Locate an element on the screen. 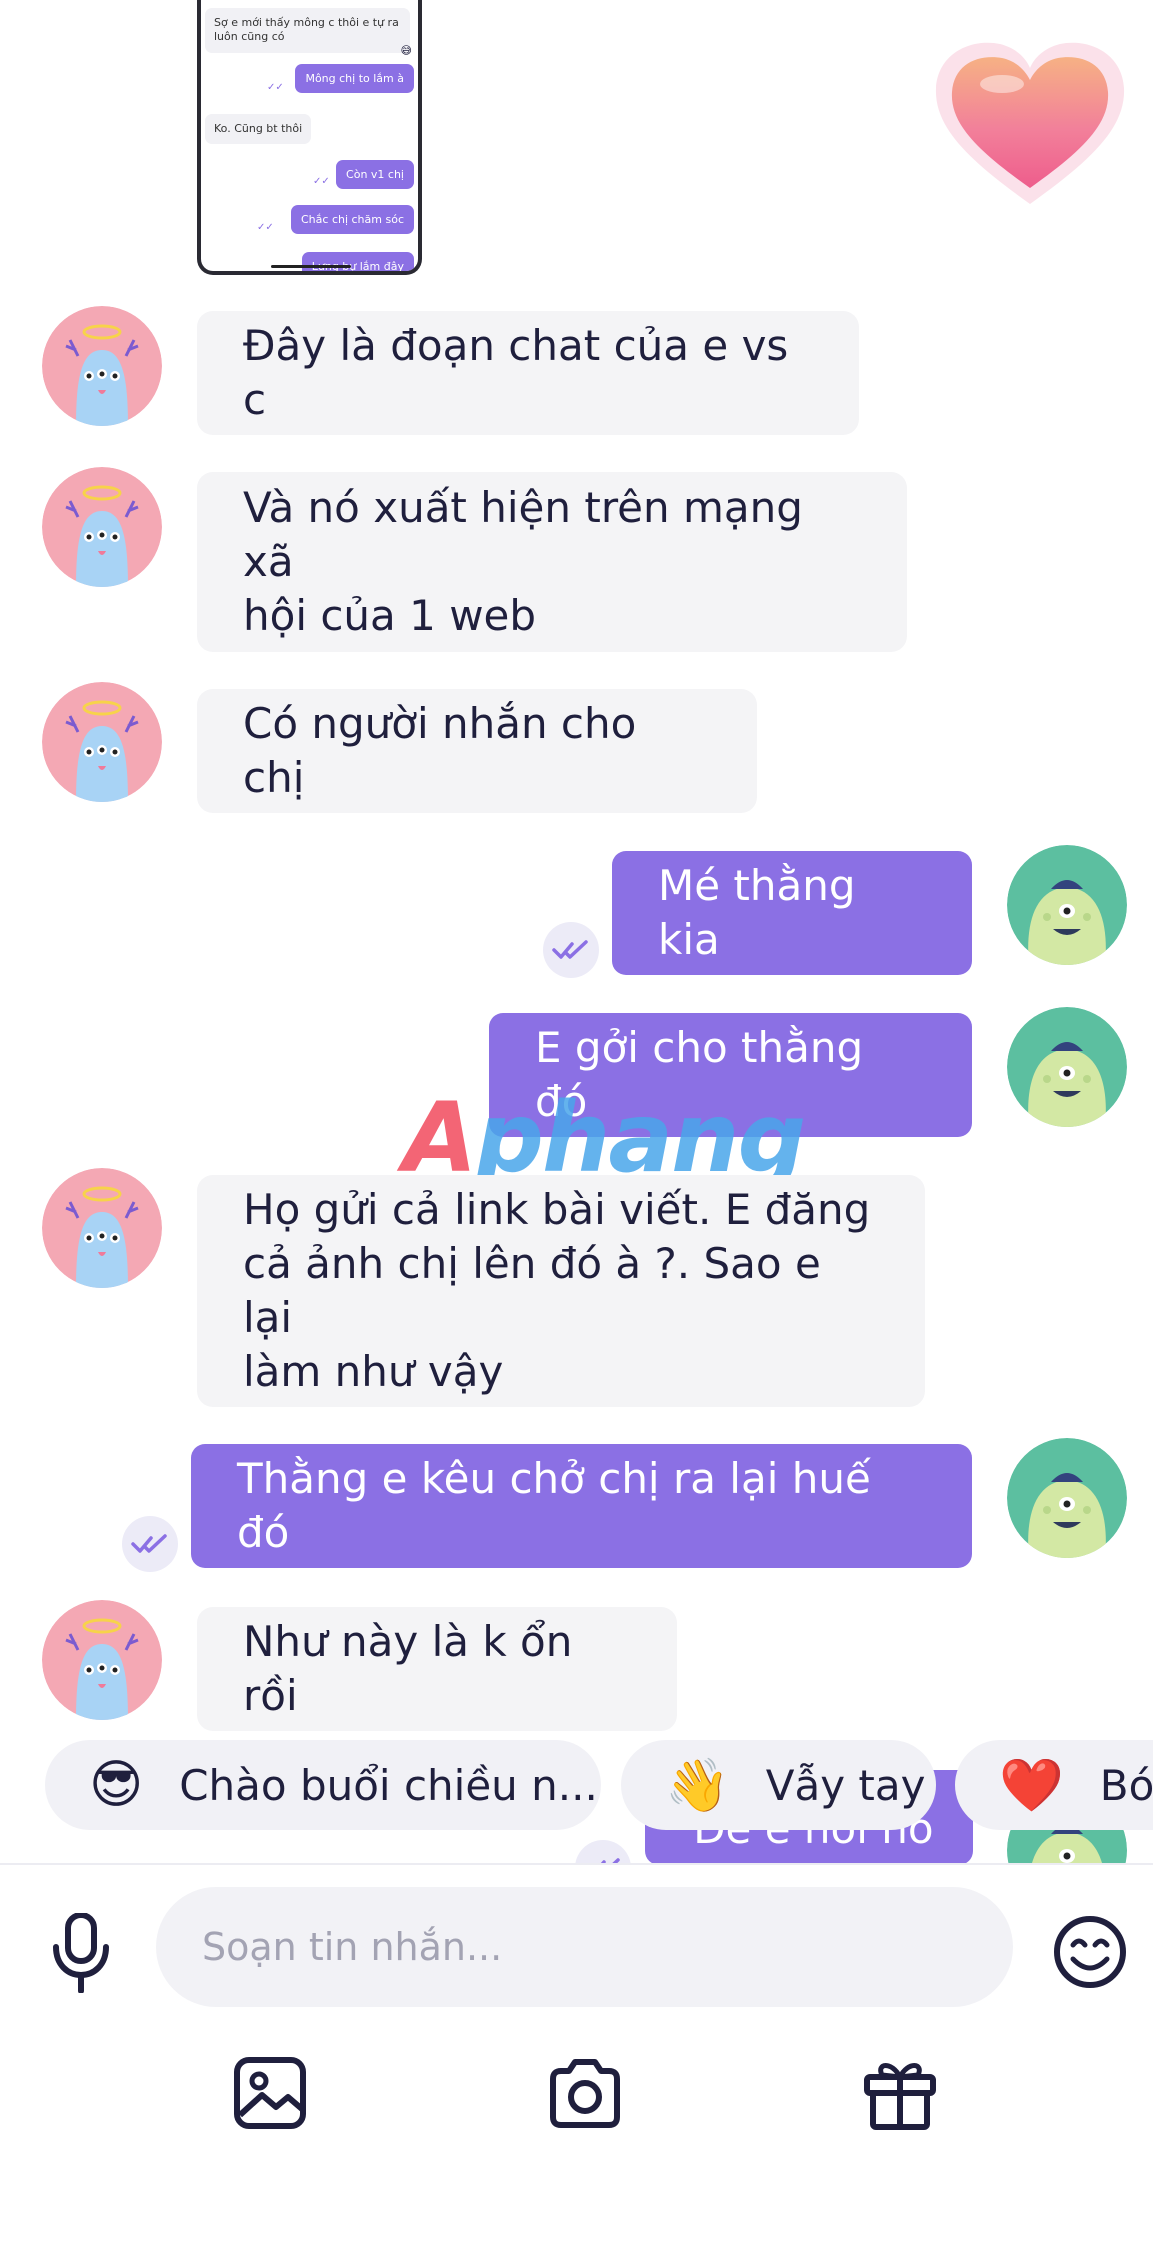 This screenshot has width=1153, height=2266. message-input is located at coordinates (584, 1947).